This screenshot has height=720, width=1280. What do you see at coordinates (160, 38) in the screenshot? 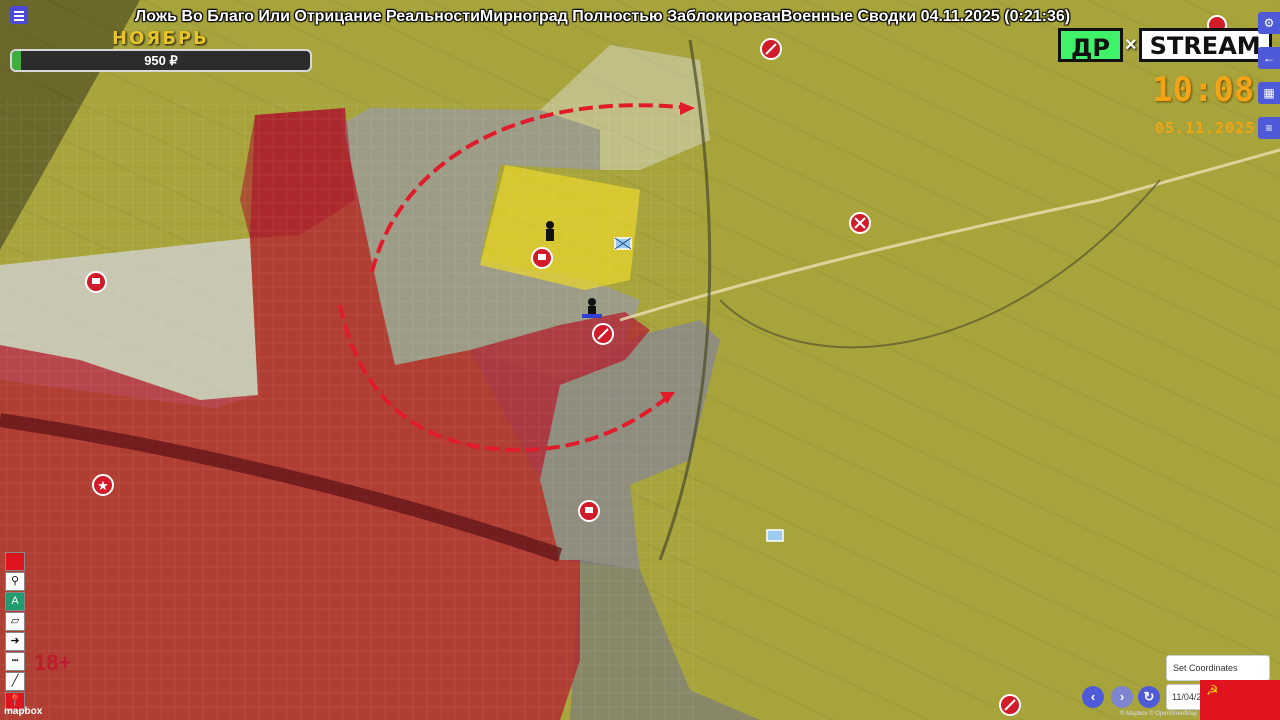
I see `donation-month-label: НОЯБРЬ` at bounding box center [160, 38].